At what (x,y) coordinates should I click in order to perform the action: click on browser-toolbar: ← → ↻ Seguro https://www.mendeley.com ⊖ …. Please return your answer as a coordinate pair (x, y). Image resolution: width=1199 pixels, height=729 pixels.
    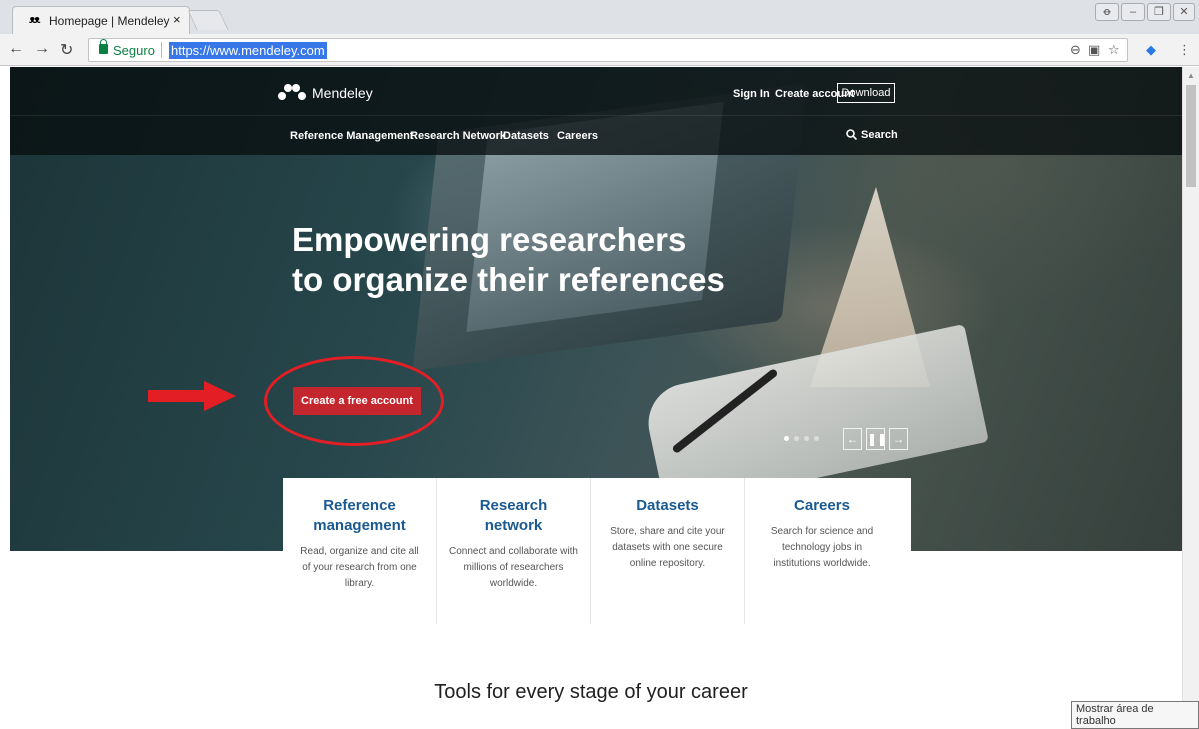
    Looking at the image, I should click on (599, 50).